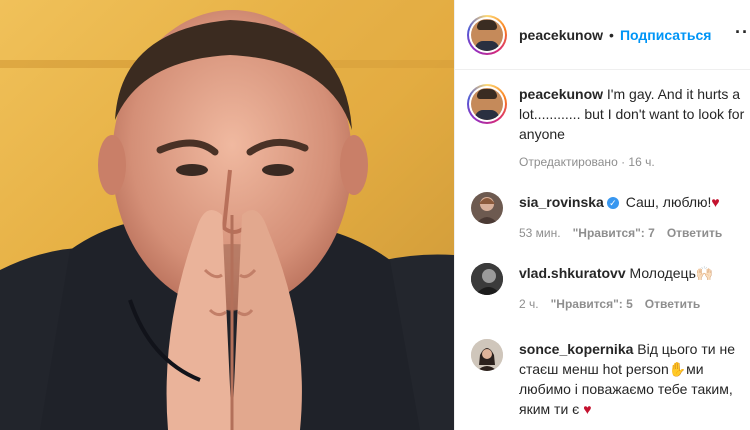 The height and width of the screenshot is (430, 750). What do you see at coordinates (529, 304) in the screenshot?
I see `comment-time: 2 ч.` at bounding box center [529, 304].